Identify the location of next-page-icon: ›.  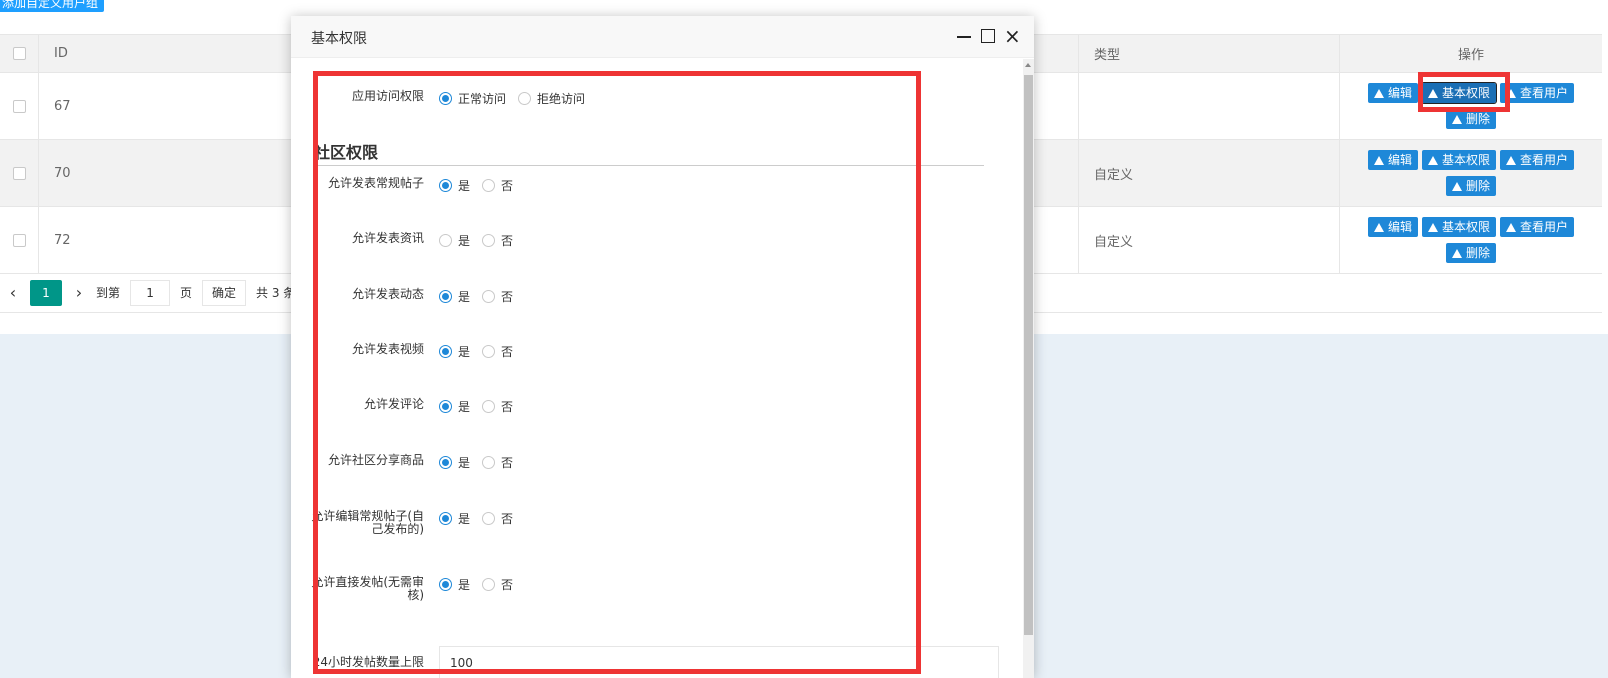
(79, 292).